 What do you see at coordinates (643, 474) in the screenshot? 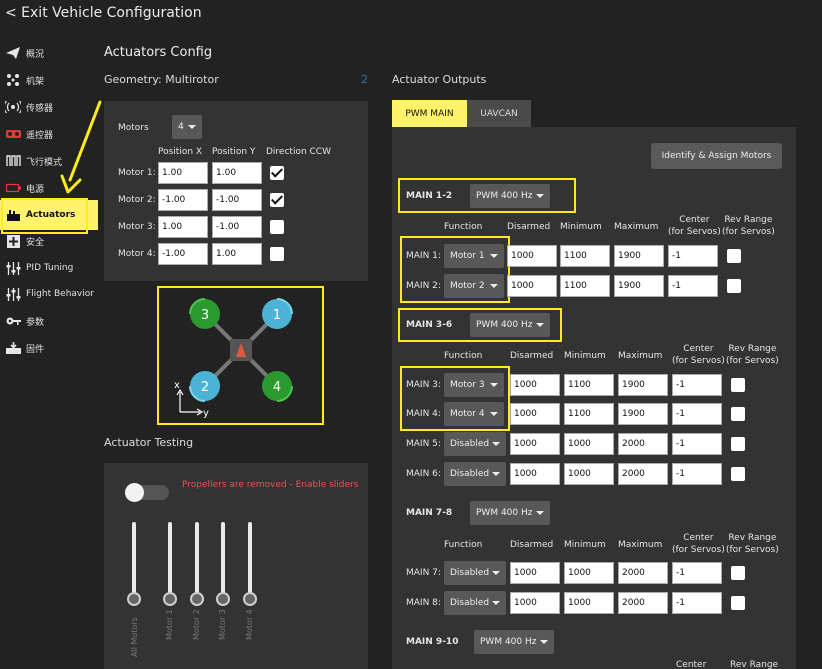
I see `main6-maximum-input: 2000` at bounding box center [643, 474].